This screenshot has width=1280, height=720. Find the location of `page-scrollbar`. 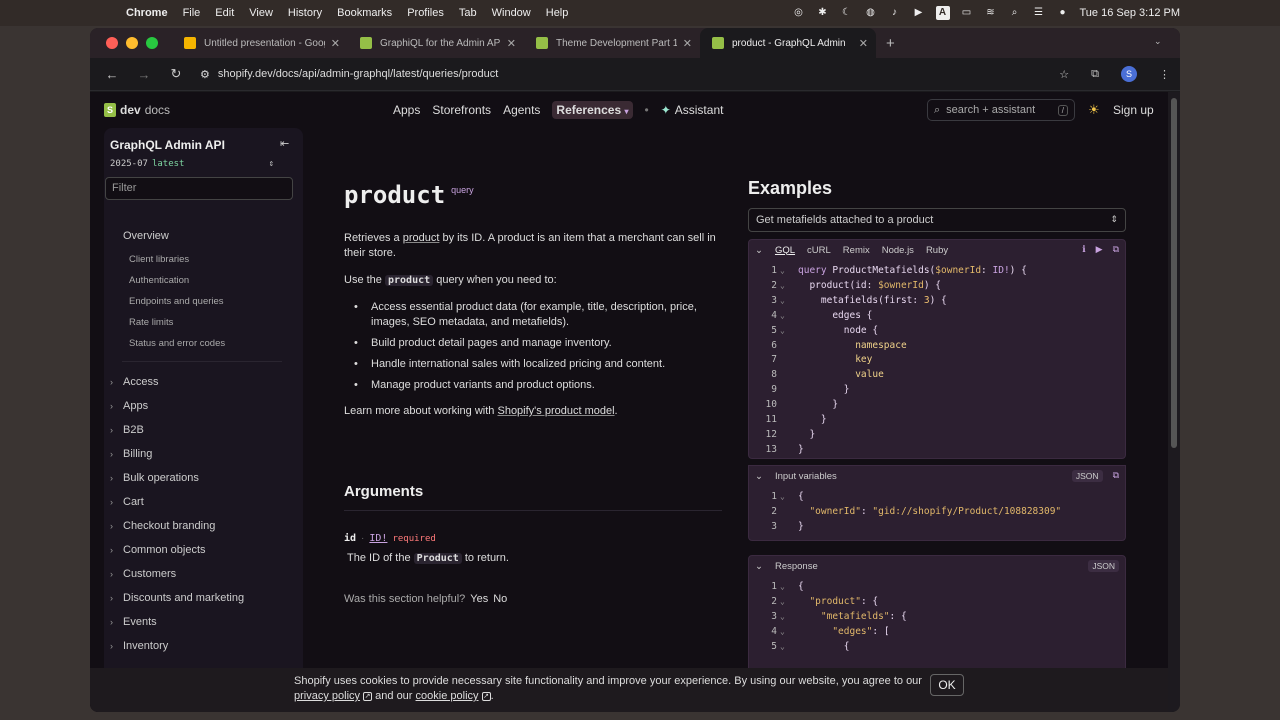

page-scrollbar is located at coordinates (1174, 402).